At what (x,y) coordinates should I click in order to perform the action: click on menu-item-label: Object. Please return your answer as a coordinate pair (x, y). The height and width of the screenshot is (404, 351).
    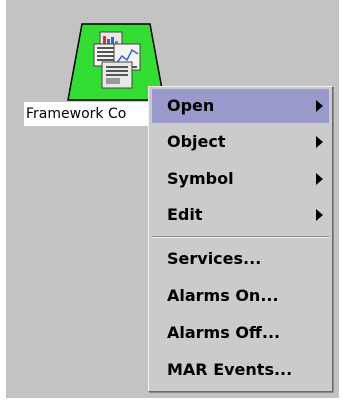
    Looking at the image, I should click on (196, 141).